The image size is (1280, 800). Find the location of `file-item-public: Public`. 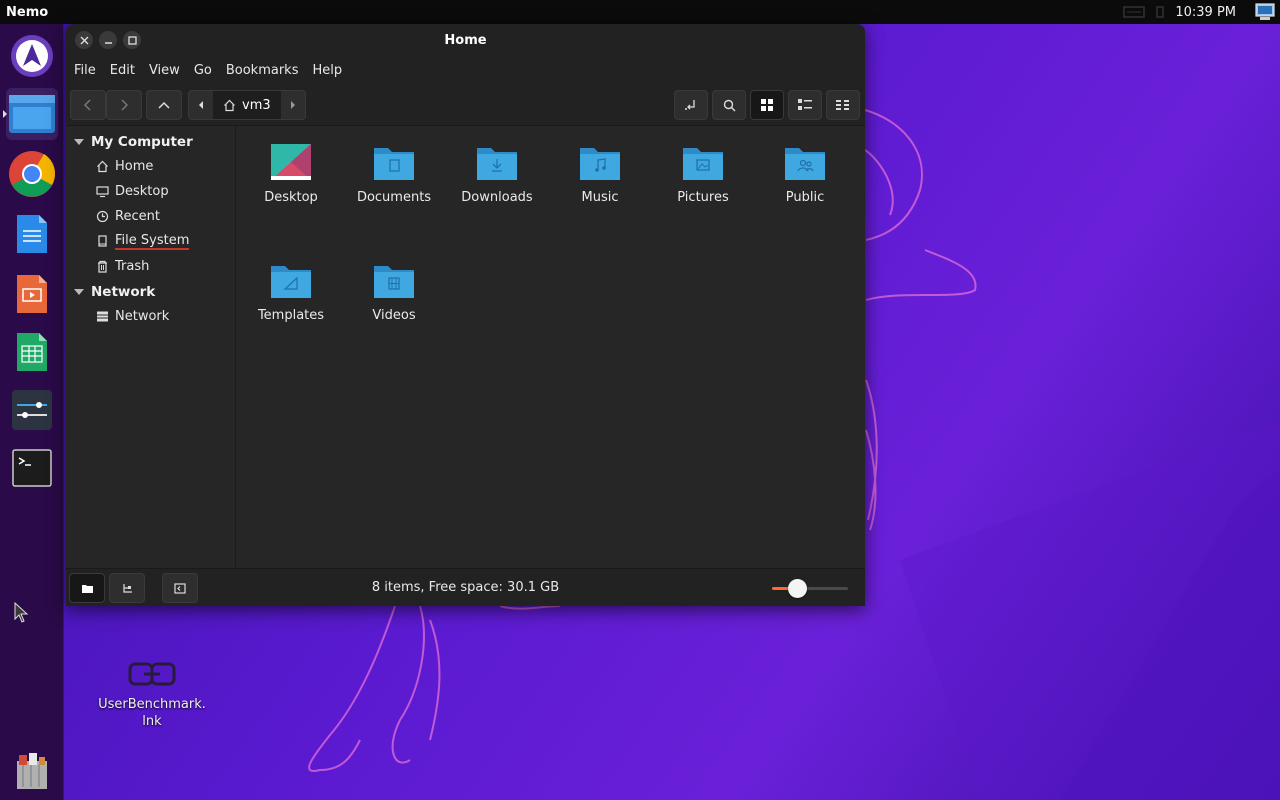

file-item-public: Public is located at coordinates (805, 173).